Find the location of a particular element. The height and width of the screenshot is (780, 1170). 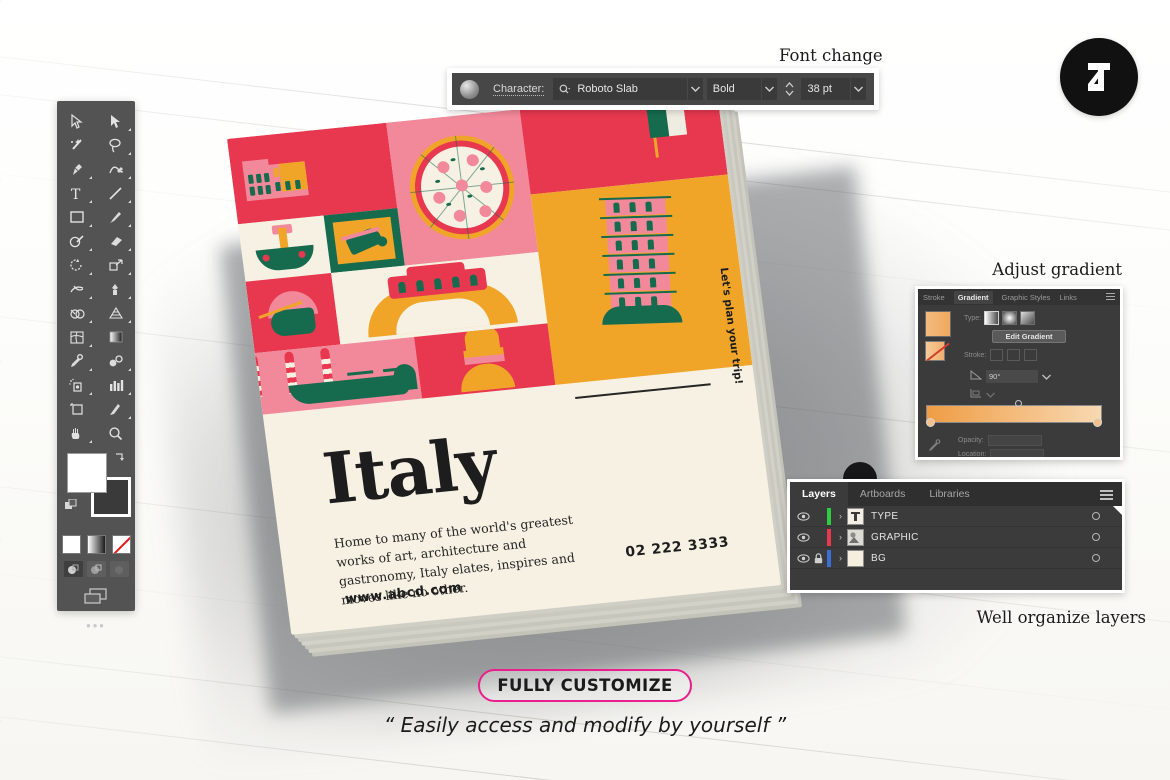

swap-fill-stroke-icon is located at coordinates (119, 457).